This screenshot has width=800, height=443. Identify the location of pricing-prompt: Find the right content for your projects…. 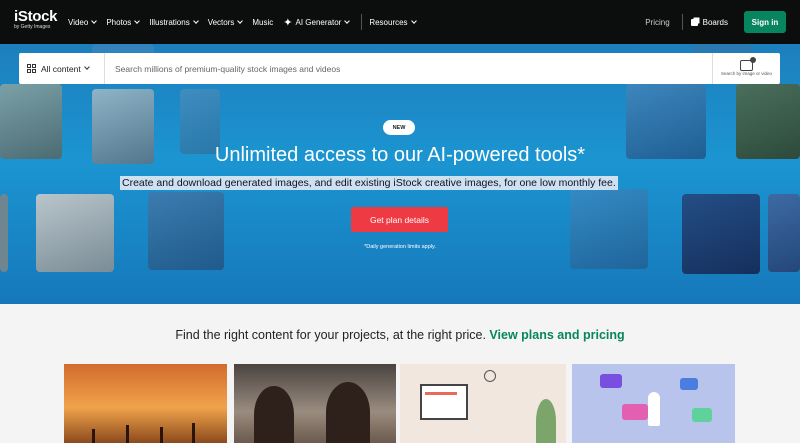
(400, 335).